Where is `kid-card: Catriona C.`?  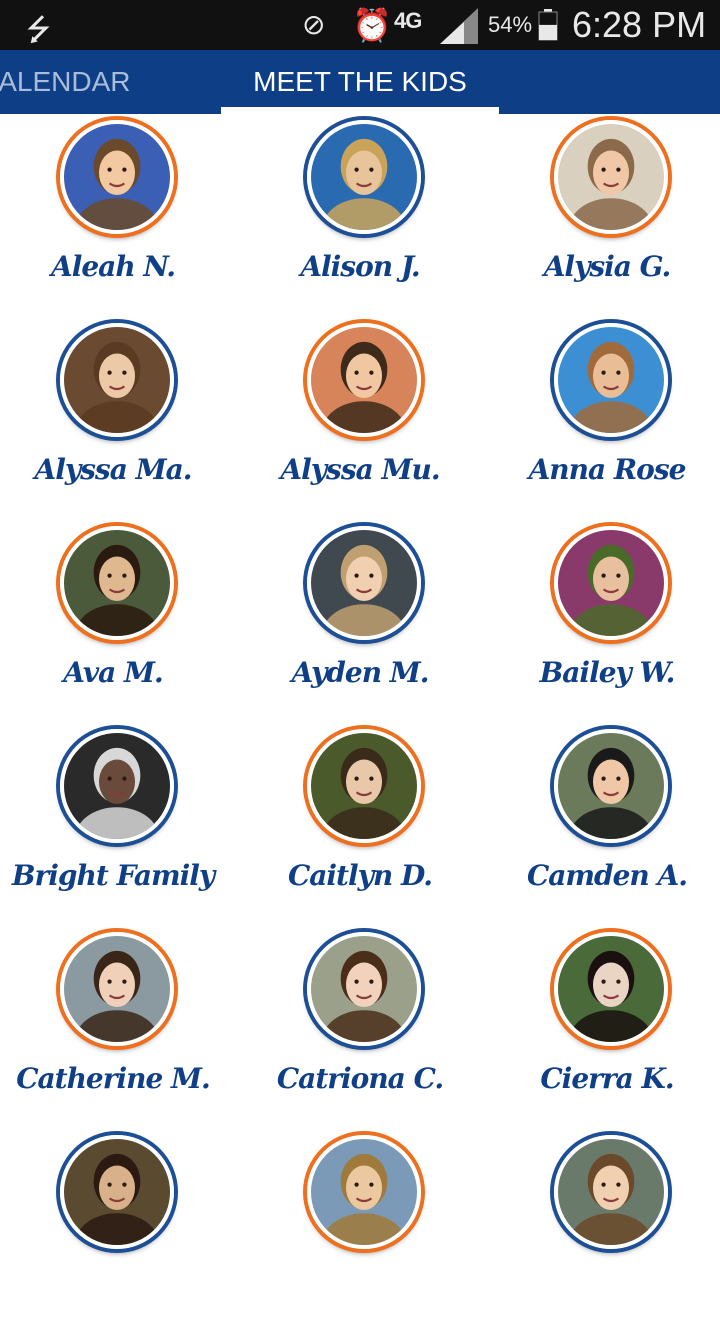
kid-card: Catriona C. is located at coordinates (367, 1027).